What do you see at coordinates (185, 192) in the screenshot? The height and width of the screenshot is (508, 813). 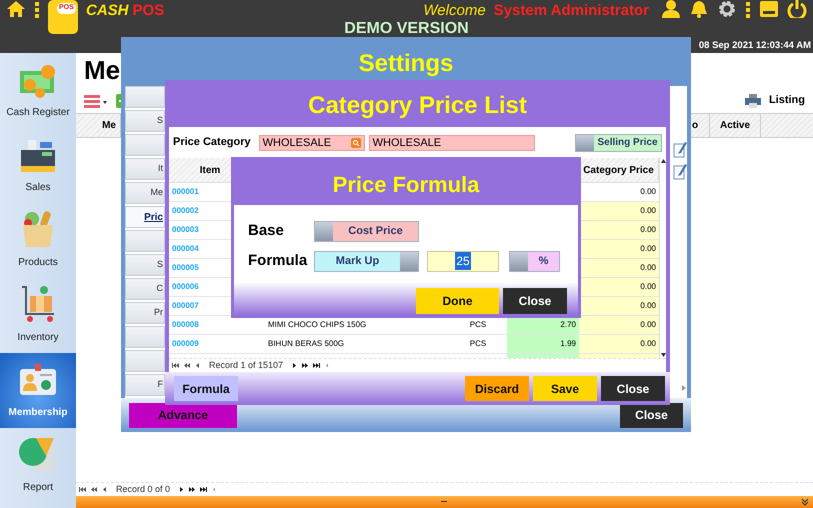 I see `table-cell-text: 000001` at bounding box center [185, 192].